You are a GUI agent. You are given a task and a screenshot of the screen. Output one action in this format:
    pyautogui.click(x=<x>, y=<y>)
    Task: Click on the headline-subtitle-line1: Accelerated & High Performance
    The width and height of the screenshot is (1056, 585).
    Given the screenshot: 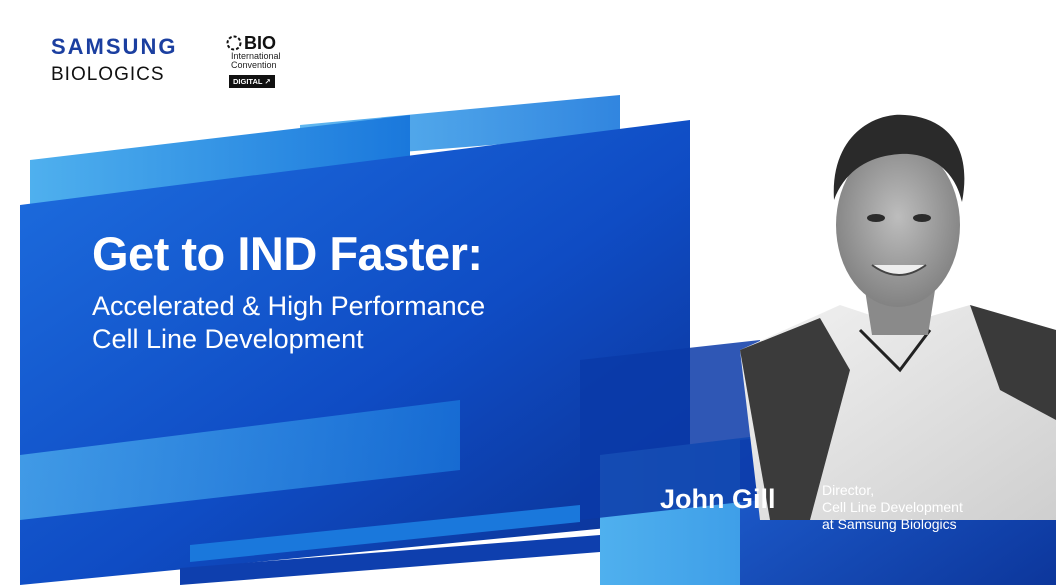 What is the action you would take?
    pyautogui.click(x=289, y=305)
    